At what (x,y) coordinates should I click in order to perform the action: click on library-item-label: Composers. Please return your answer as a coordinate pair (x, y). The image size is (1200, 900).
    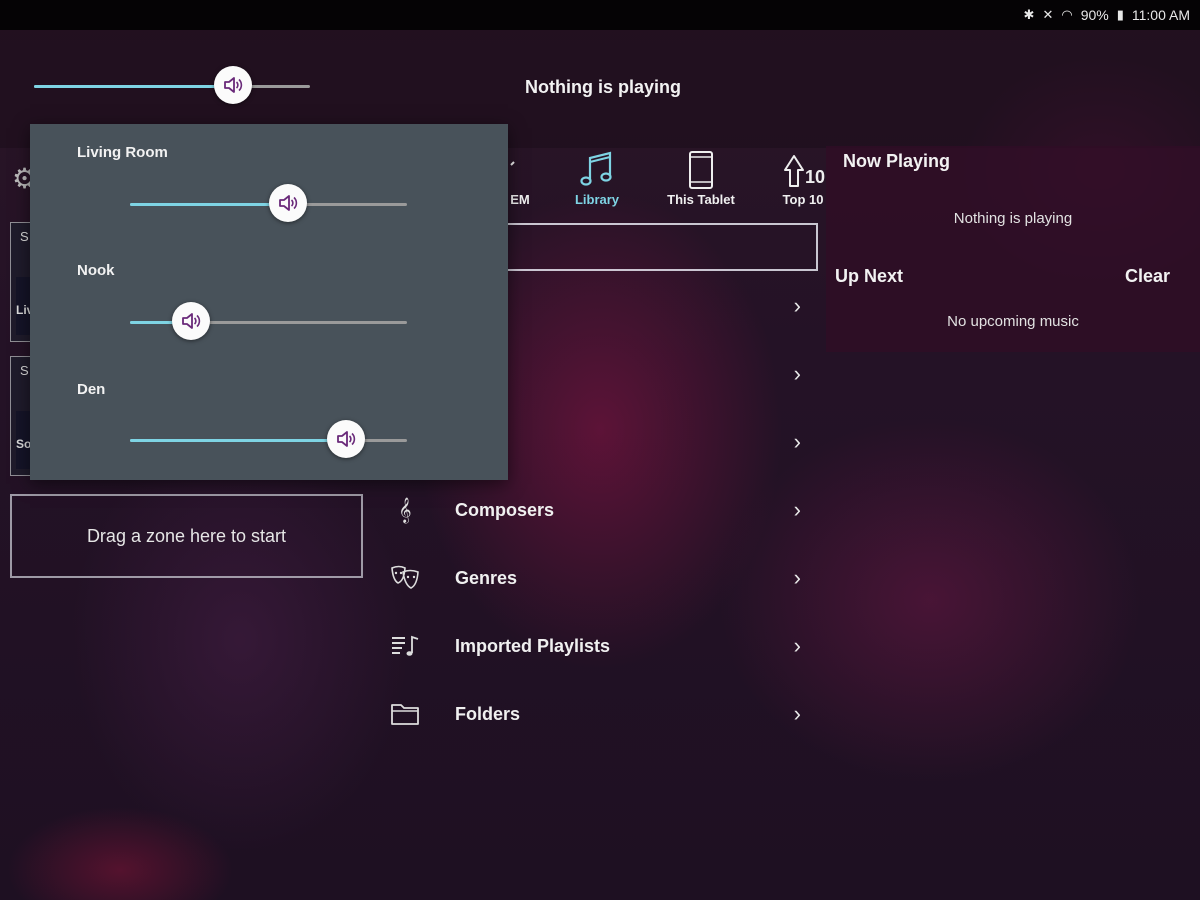
    Looking at the image, I should click on (505, 509).